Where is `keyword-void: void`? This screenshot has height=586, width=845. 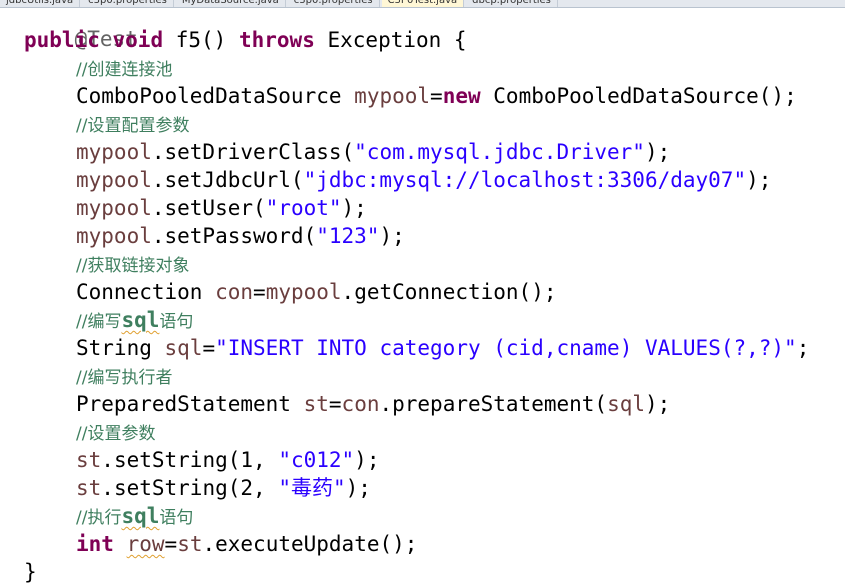 keyword-void: void is located at coordinates (138, 40).